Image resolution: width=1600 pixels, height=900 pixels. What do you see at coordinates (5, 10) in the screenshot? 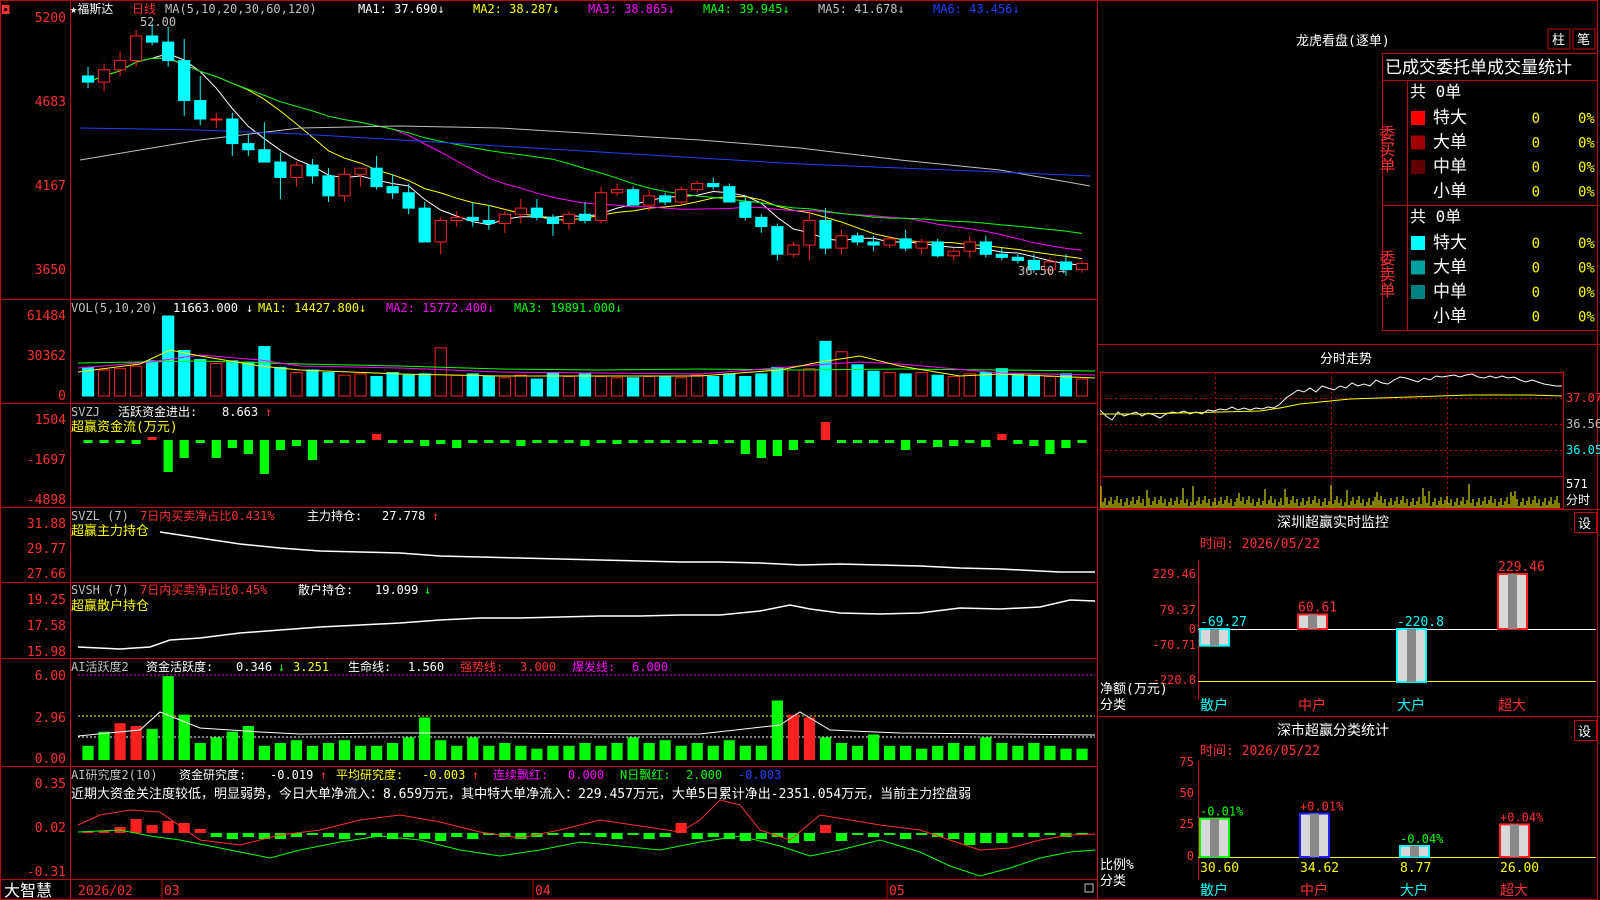
I see `menu-icon: ◘` at bounding box center [5, 10].